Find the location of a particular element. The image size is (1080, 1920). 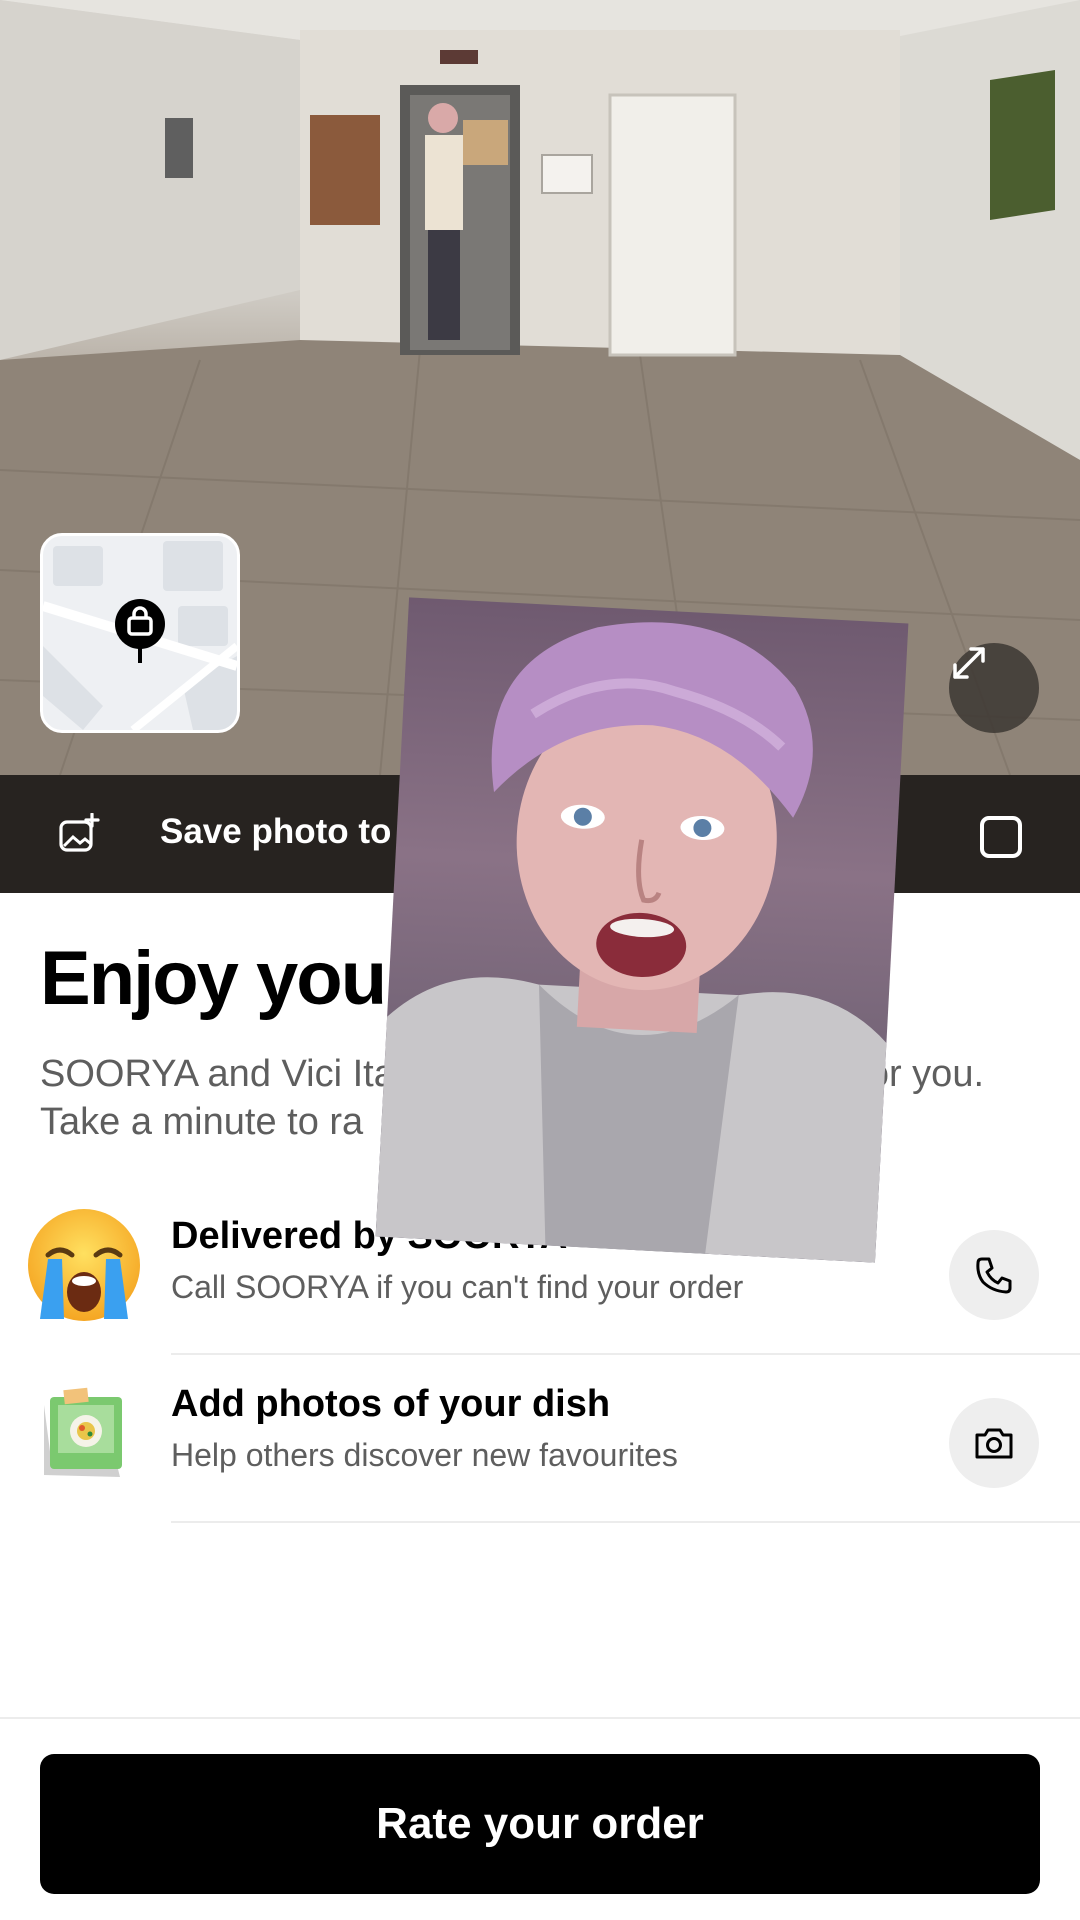

rate-order-button: Rate your order is located at coordinates (540, 1824).